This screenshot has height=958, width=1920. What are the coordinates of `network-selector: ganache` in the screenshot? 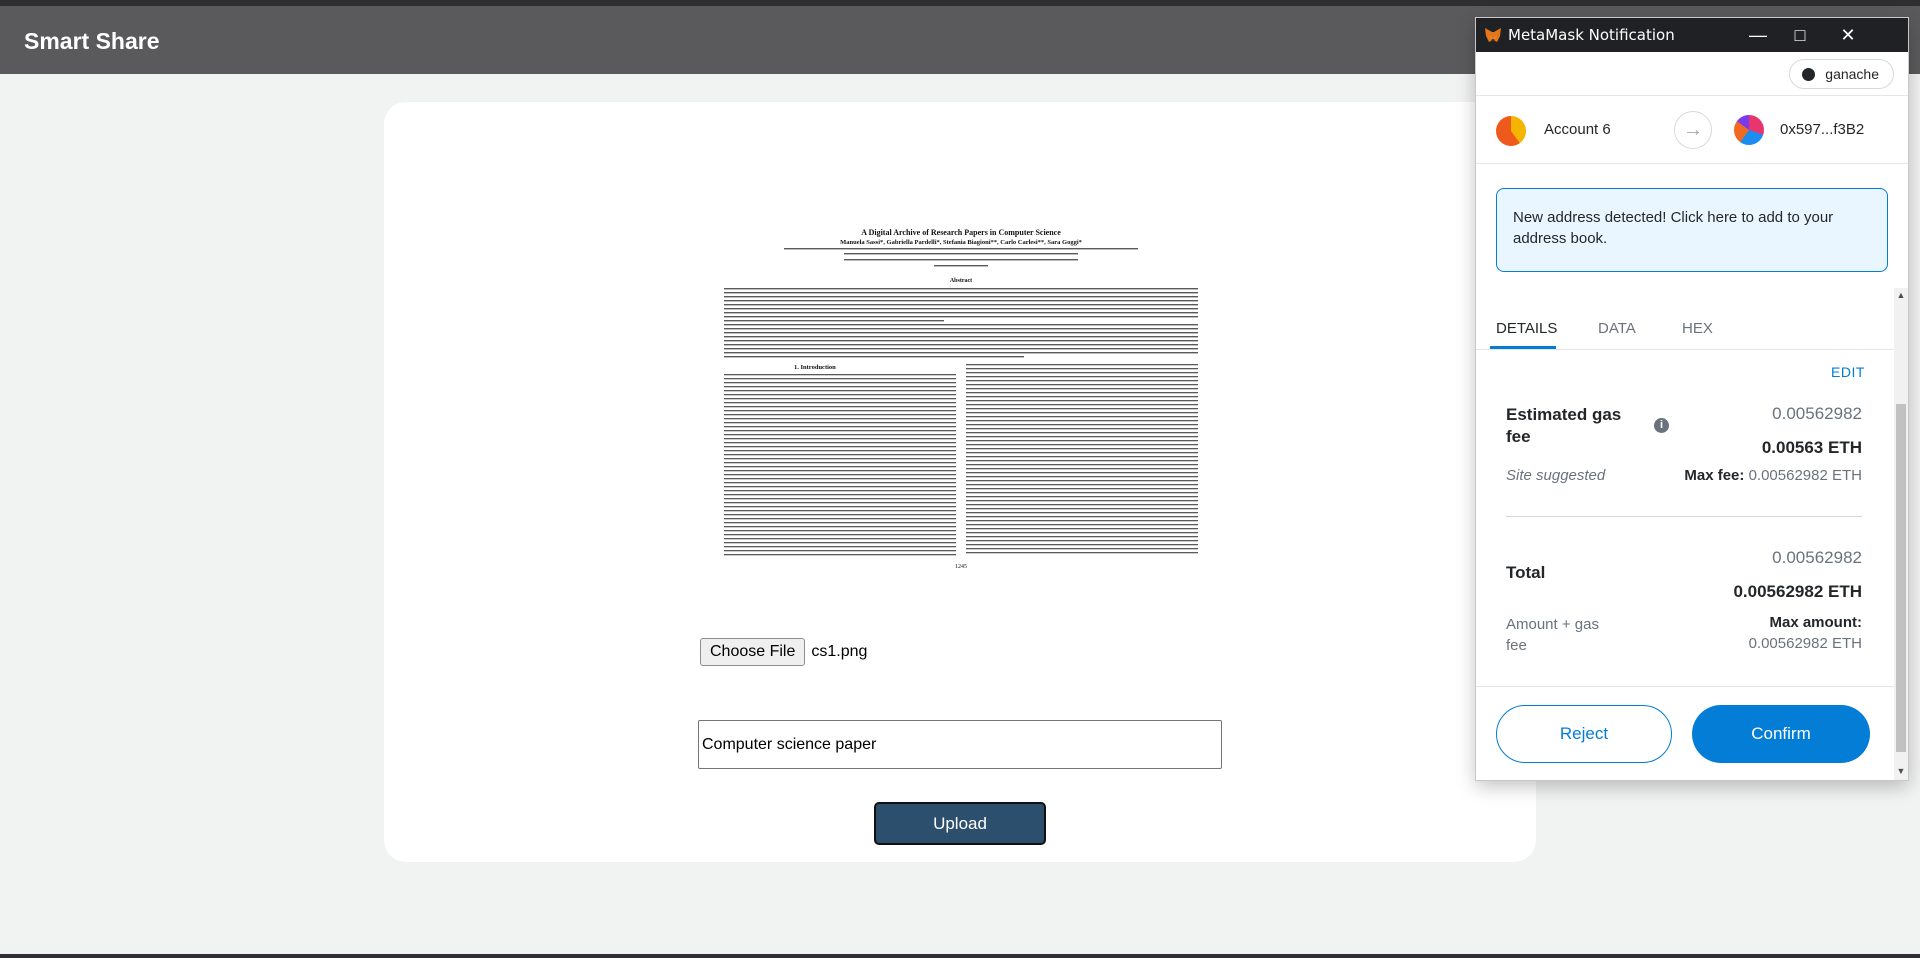 It's located at (1841, 74).